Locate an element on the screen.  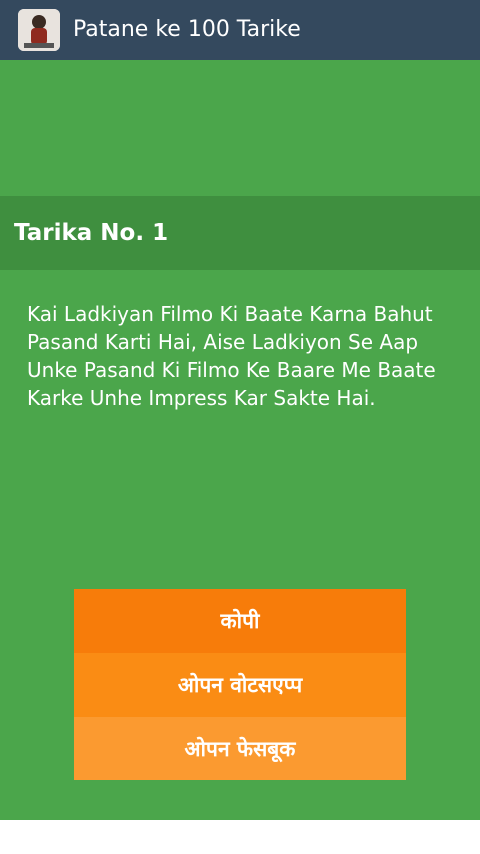
app-title: Patane ke 100 Tarike is located at coordinates (187, 29).